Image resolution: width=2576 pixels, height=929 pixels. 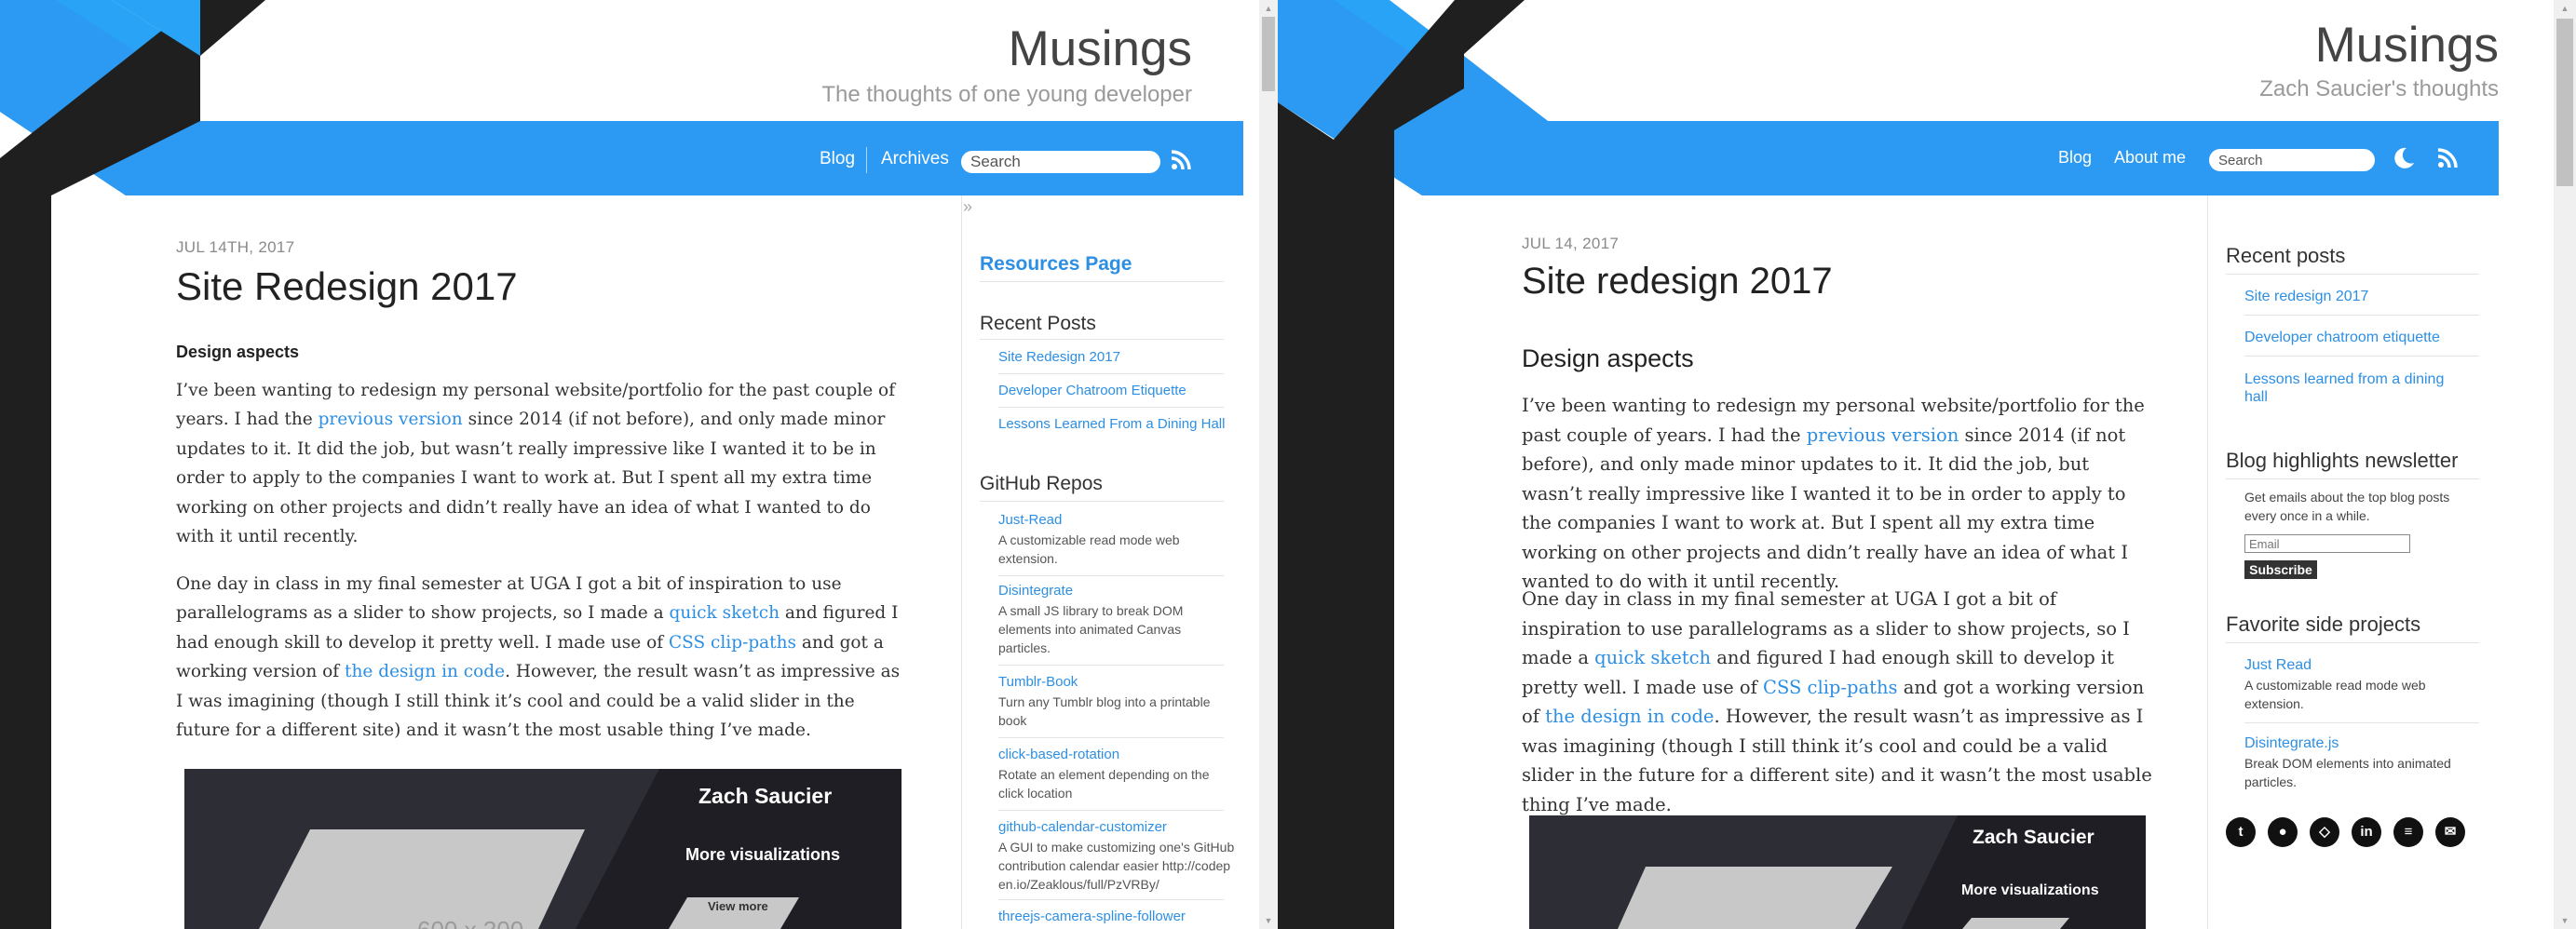 I want to click on site-subtitle: The thoughts of one young developer, so click(x=1006, y=94).